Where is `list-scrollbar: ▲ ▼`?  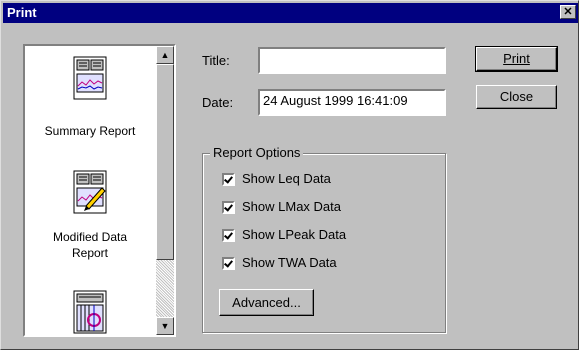 list-scrollbar: ▲ ▼ is located at coordinates (165, 190).